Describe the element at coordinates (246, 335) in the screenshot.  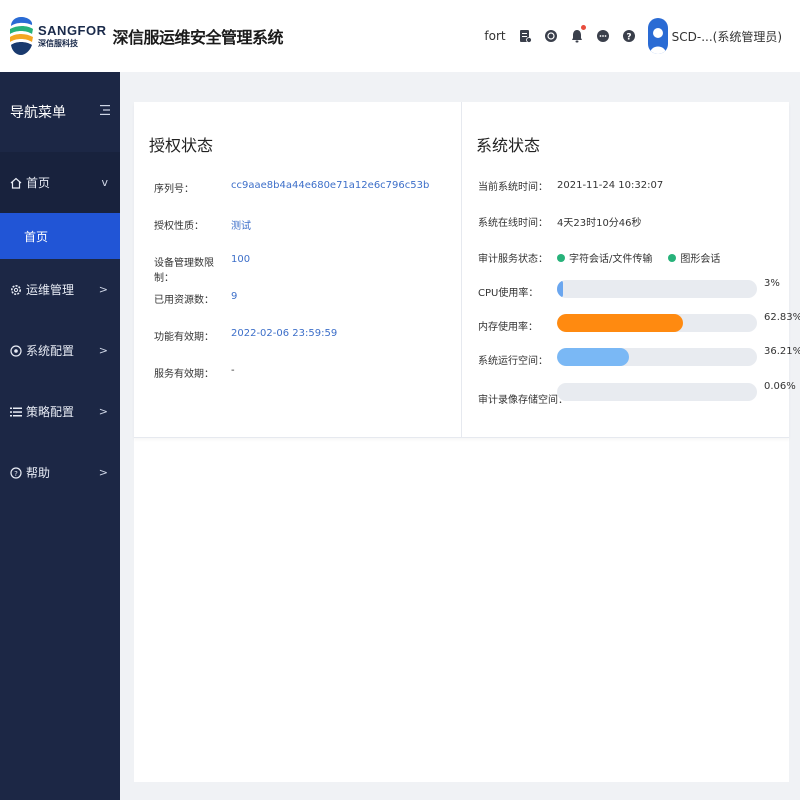
I see `license-row-feature-expiry: 功能有效期： 2022-02-06 23:59:59` at that location.